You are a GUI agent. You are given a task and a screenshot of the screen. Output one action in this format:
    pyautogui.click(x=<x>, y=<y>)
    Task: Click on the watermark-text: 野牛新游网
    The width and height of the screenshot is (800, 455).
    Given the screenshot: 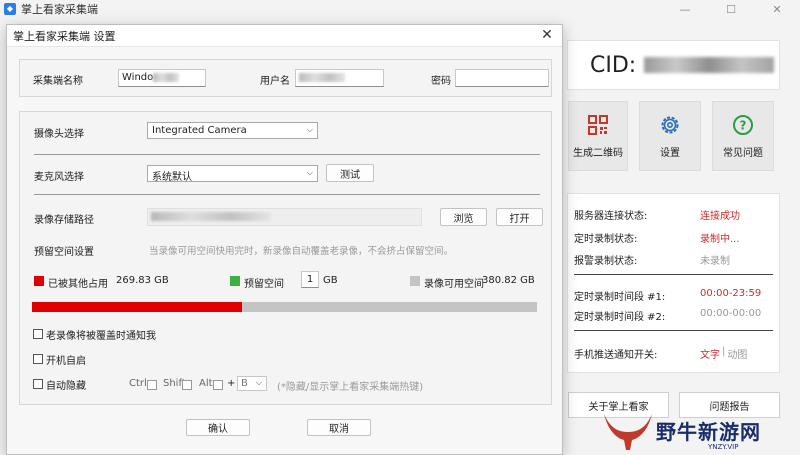 What is the action you would take?
    pyautogui.click(x=708, y=431)
    